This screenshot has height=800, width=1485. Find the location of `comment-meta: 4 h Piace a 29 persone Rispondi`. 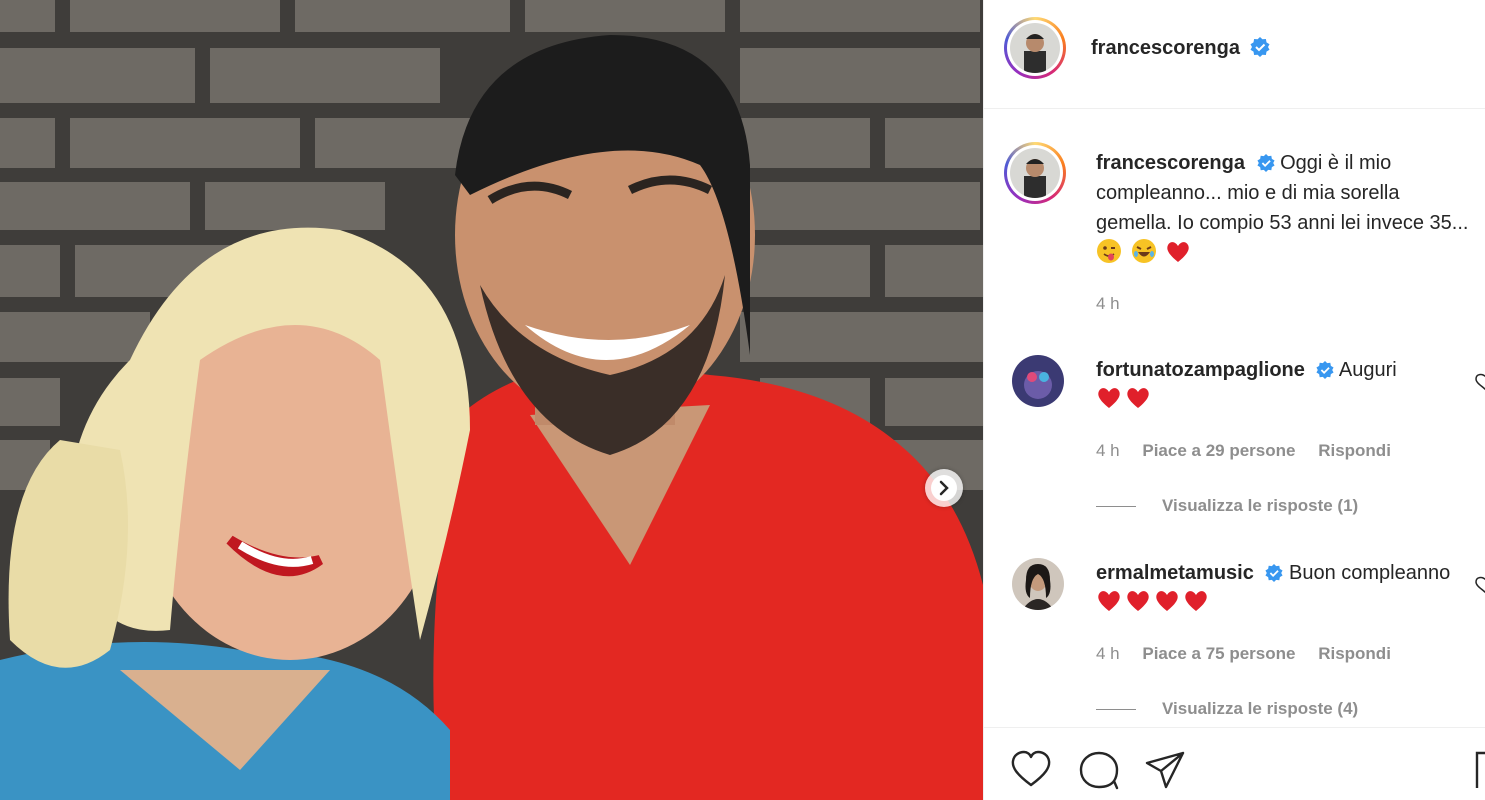

comment-meta: 4 h Piace a 29 persone Rispondi is located at coordinates (1252, 451).